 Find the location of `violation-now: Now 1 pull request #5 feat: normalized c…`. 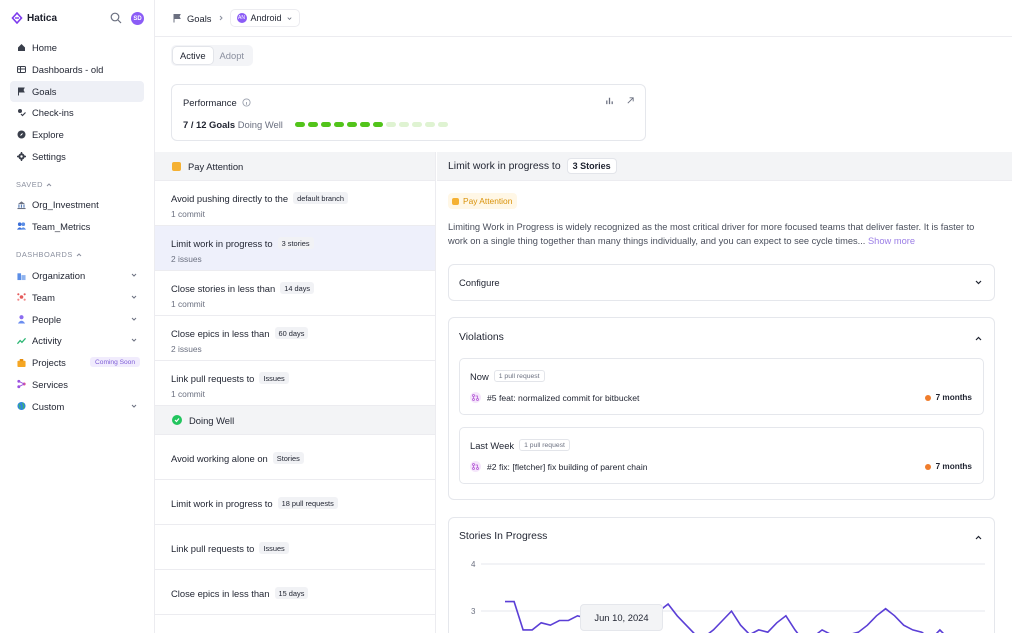

violation-now: Now 1 pull request #5 feat: normalized c… is located at coordinates (721, 386).